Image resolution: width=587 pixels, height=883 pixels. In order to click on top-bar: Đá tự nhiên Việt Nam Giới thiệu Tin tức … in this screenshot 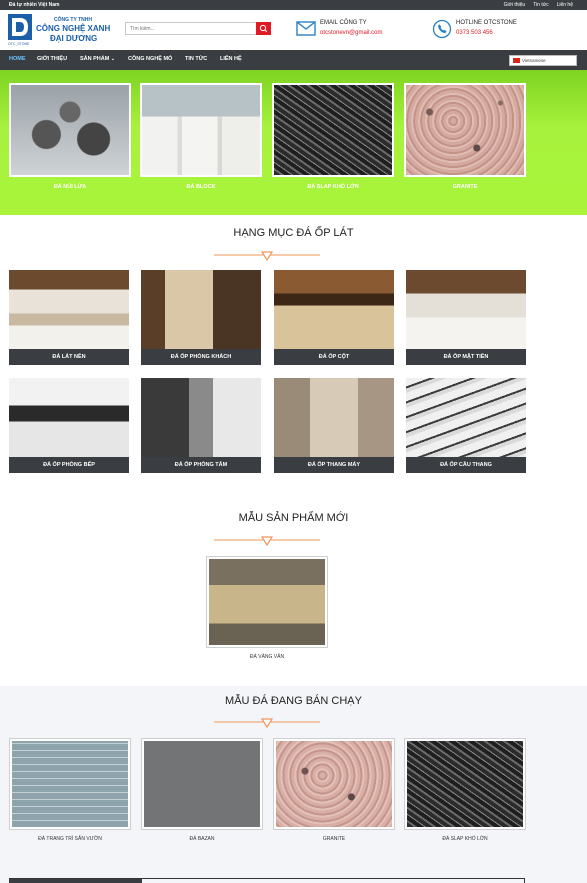, I will do `click(293, 5)`.